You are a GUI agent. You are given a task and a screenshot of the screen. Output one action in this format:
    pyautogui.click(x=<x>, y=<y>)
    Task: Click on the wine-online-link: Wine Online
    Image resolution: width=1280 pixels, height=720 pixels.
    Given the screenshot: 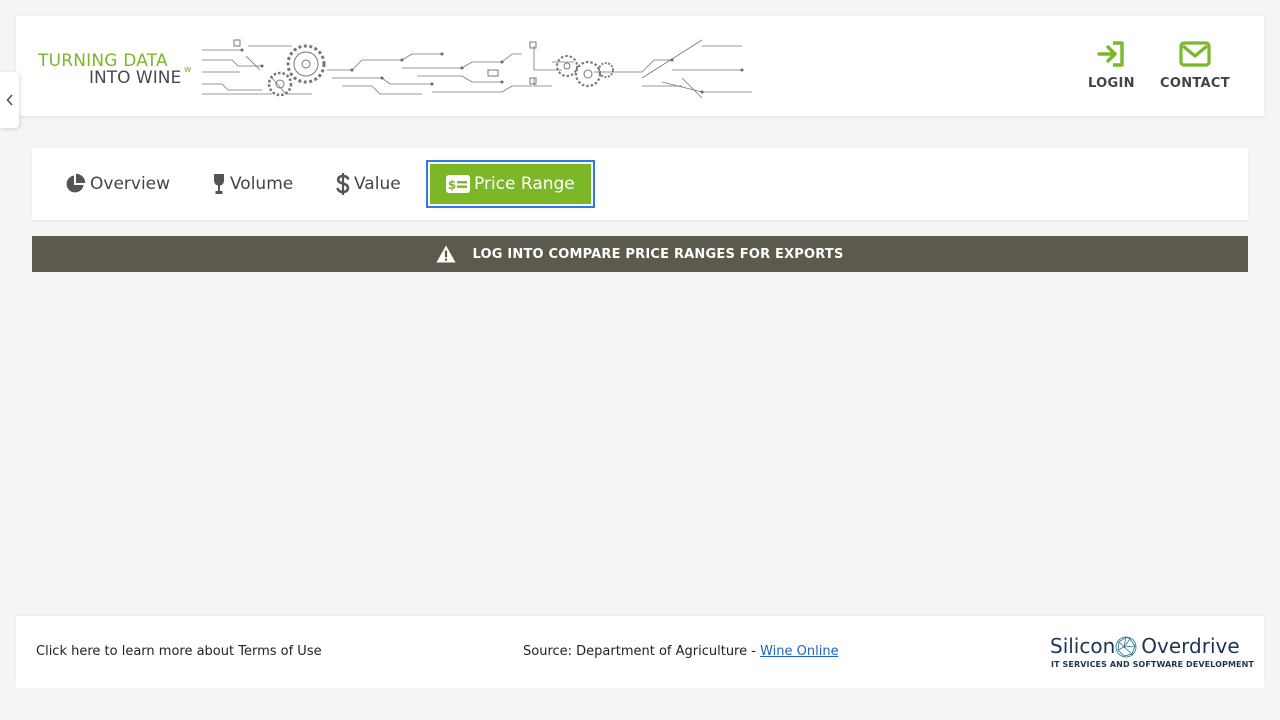 What is the action you would take?
    pyautogui.click(x=799, y=651)
    